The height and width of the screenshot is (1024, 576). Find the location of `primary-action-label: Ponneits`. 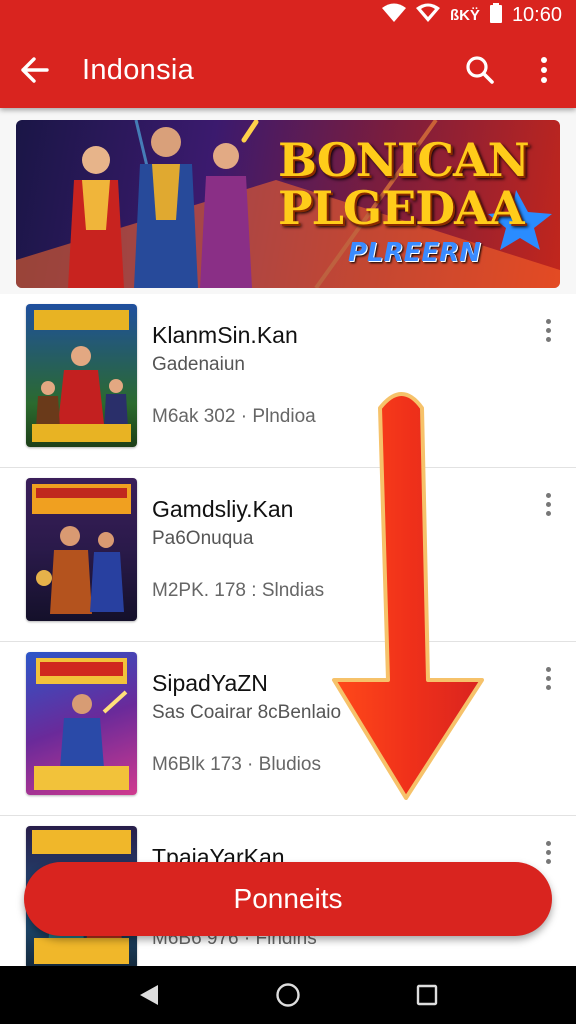

primary-action-label: Ponneits is located at coordinates (288, 898).